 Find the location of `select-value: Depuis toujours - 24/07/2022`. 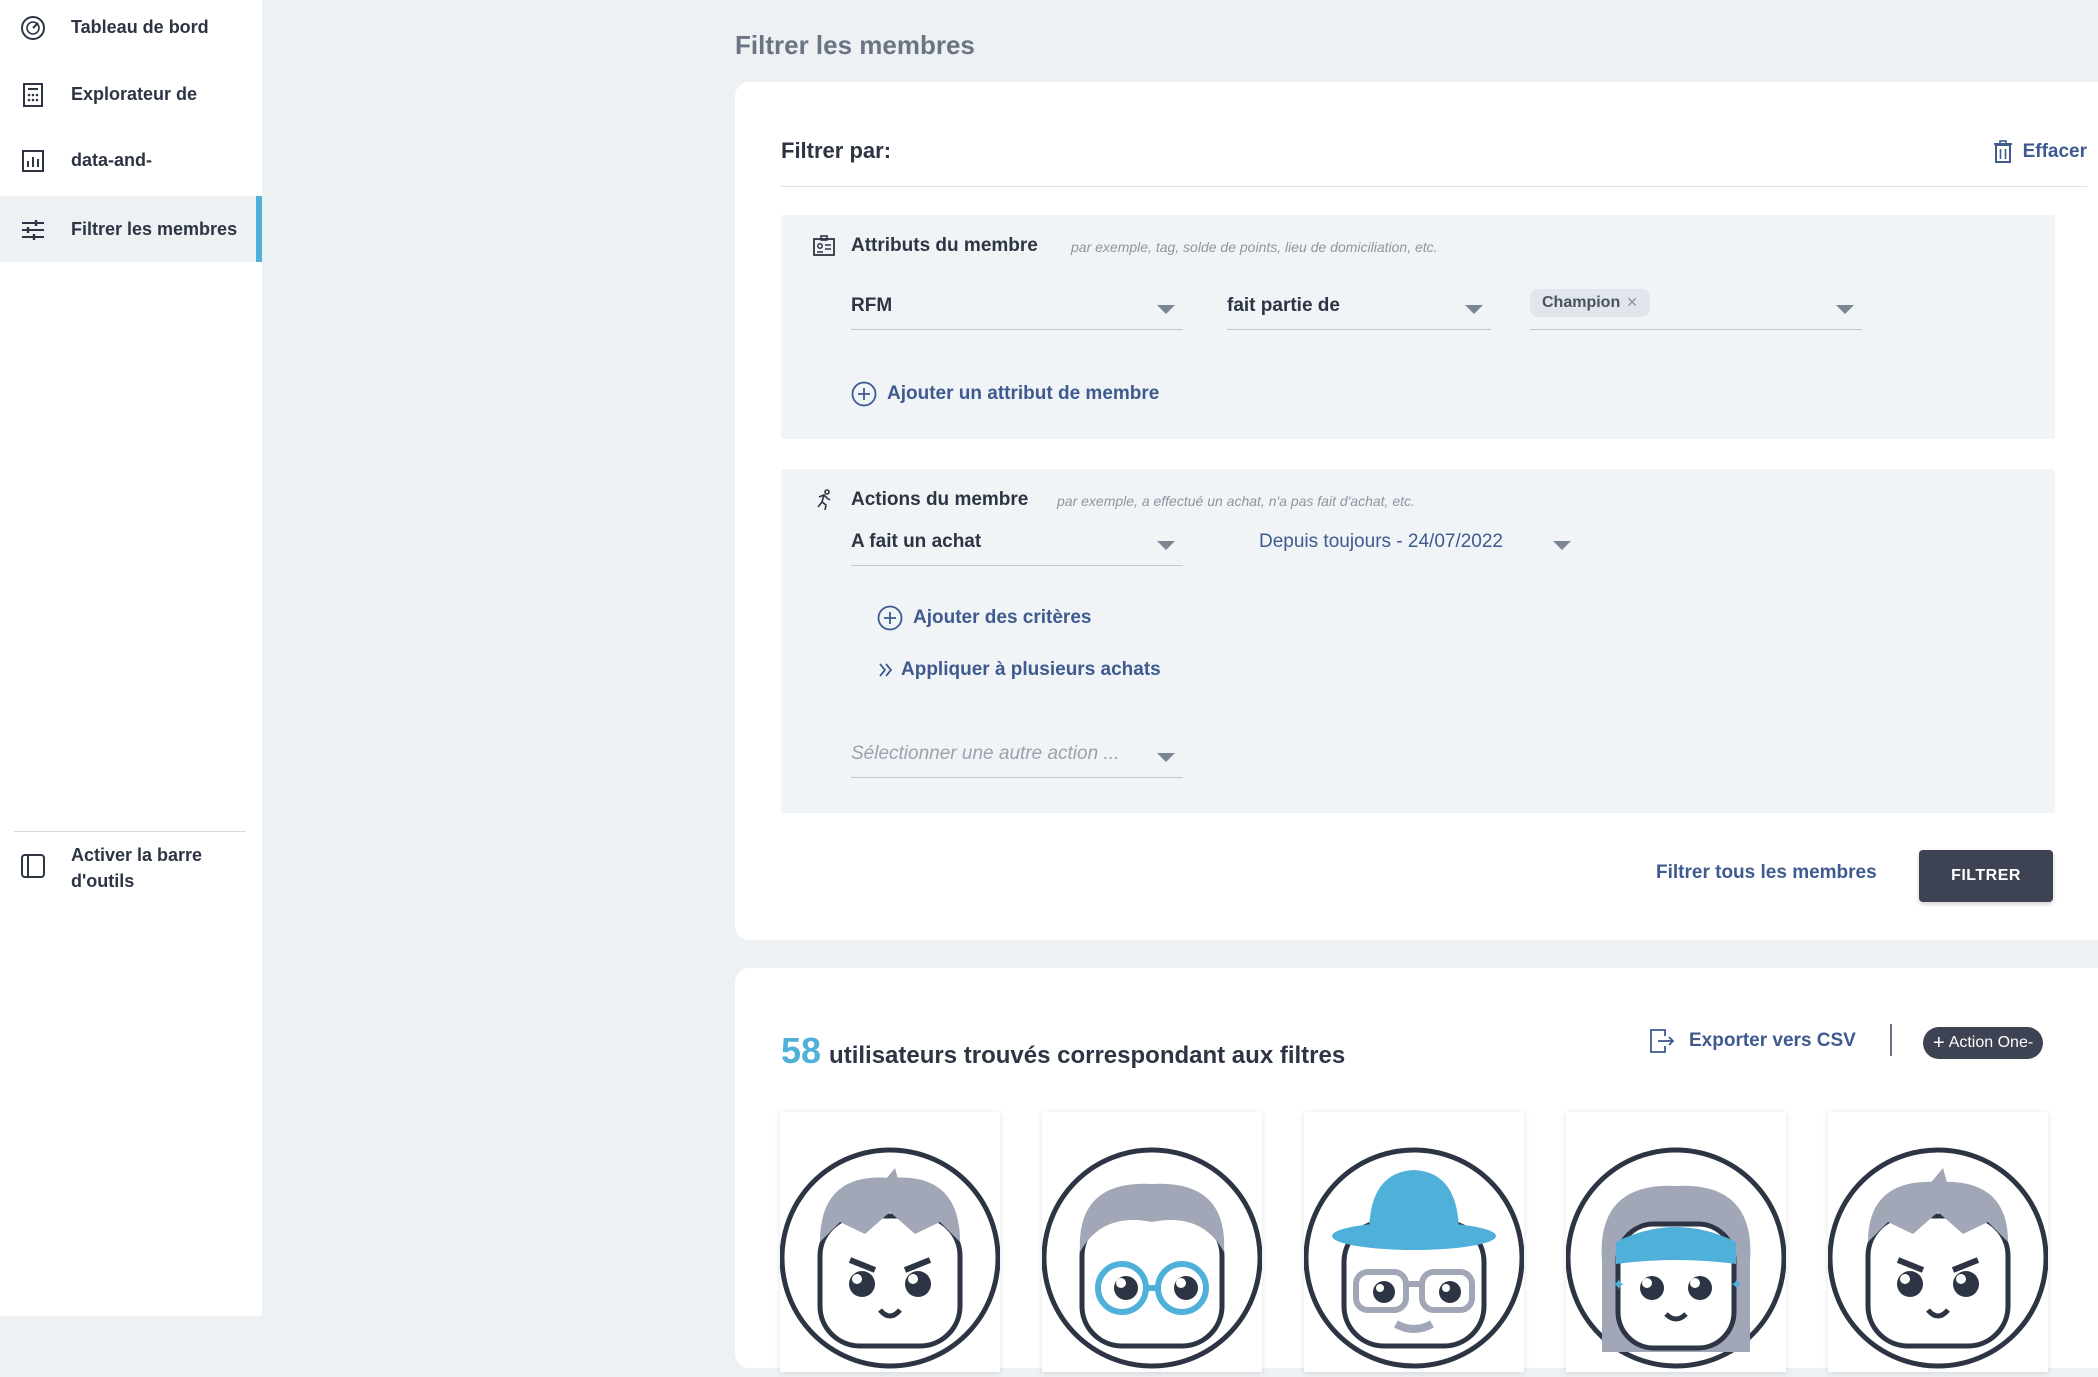

select-value: Depuis toujours - 24/07/2022 is located at coordinates (1381, 541).